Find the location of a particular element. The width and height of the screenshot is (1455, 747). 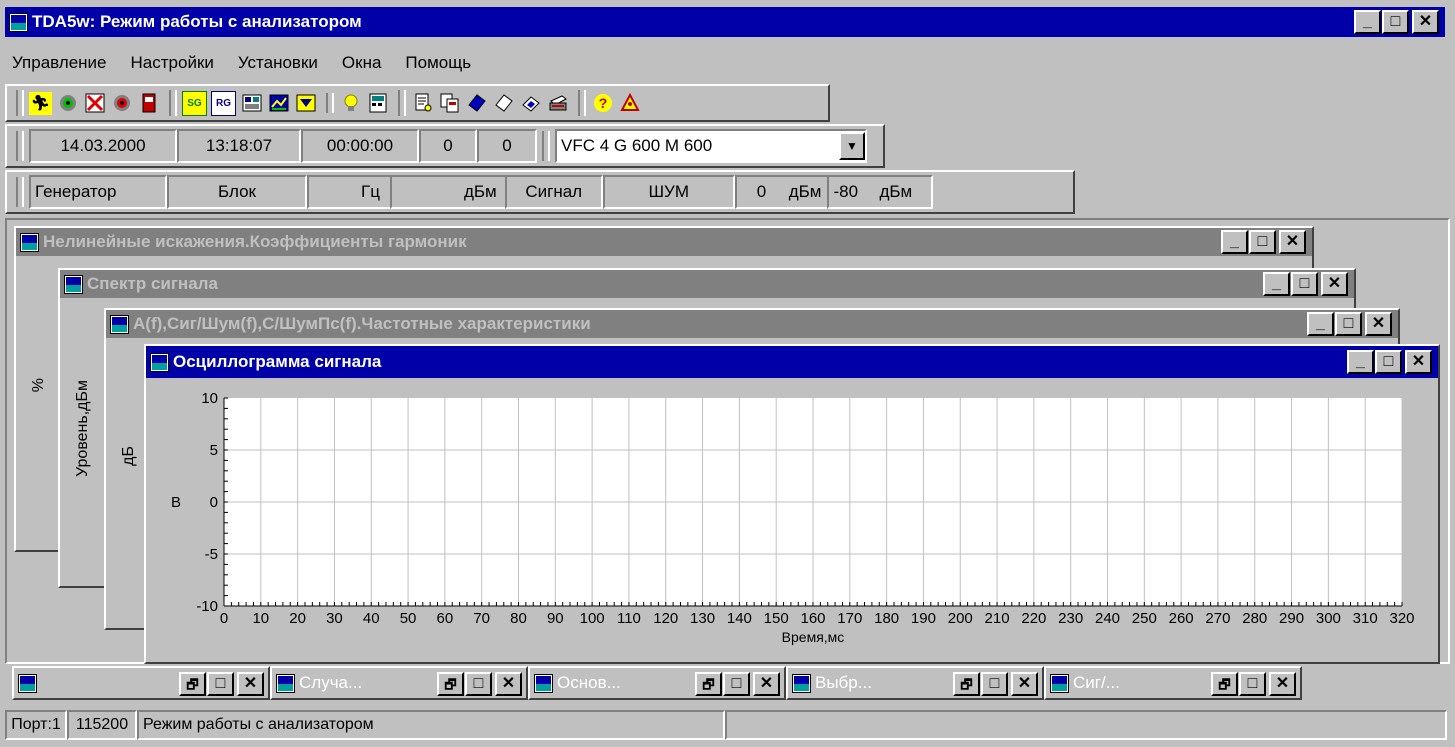

y-axis-label: В is located at coordinates (176, 502).